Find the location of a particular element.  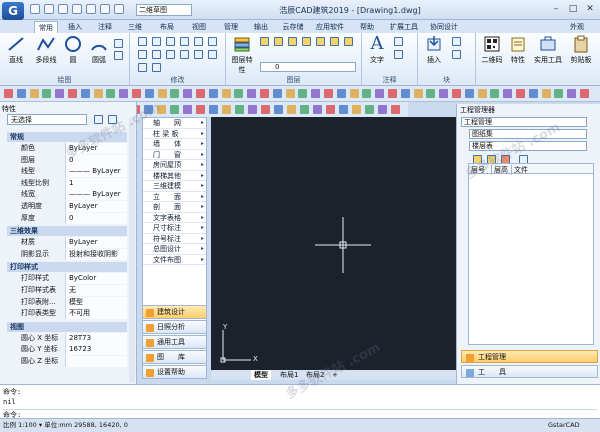

tab-3d: 三维 is located at coordinates (135, 27).